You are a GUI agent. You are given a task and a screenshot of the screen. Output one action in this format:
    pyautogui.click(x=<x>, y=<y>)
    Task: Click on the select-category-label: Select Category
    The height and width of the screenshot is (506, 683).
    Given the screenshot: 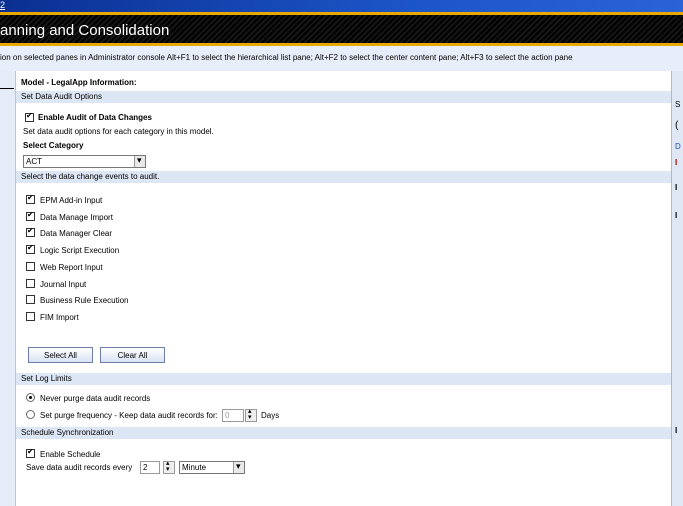 What is the action you would take?
    pyautogui.click(x=53, y=145)
    